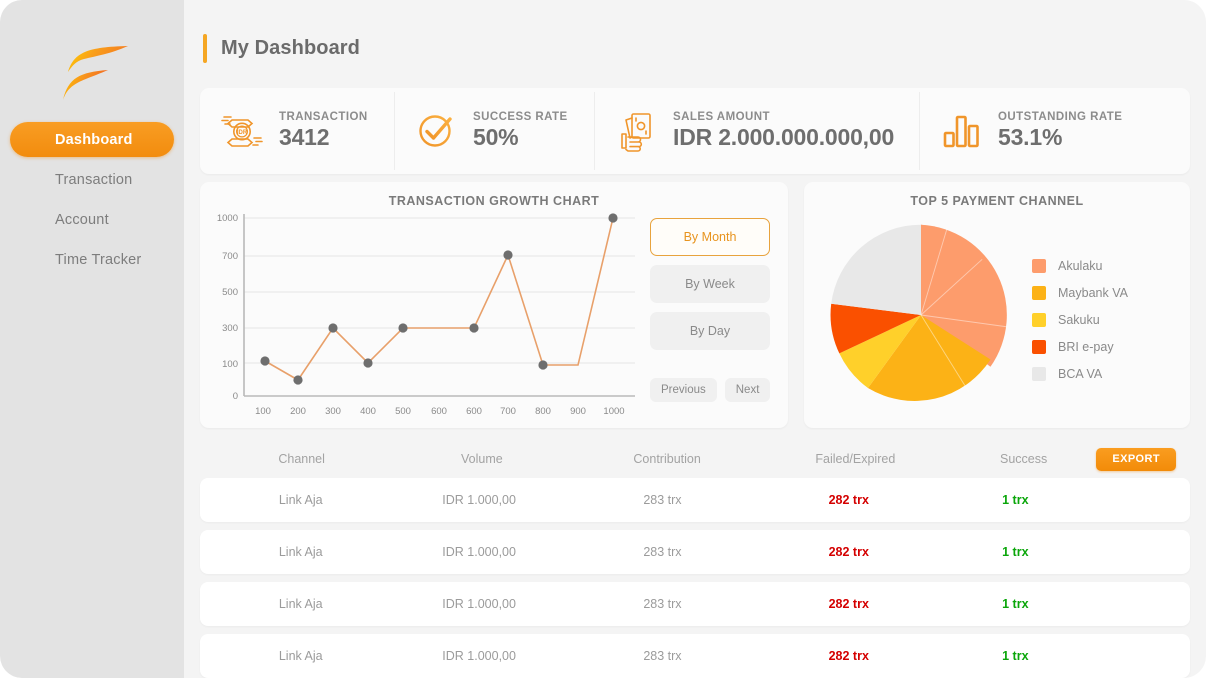 The image size is (1206, 678). Describe the element at coordinates (227, 218) in the screenshot. I see `svg-text: 1000` at that location.